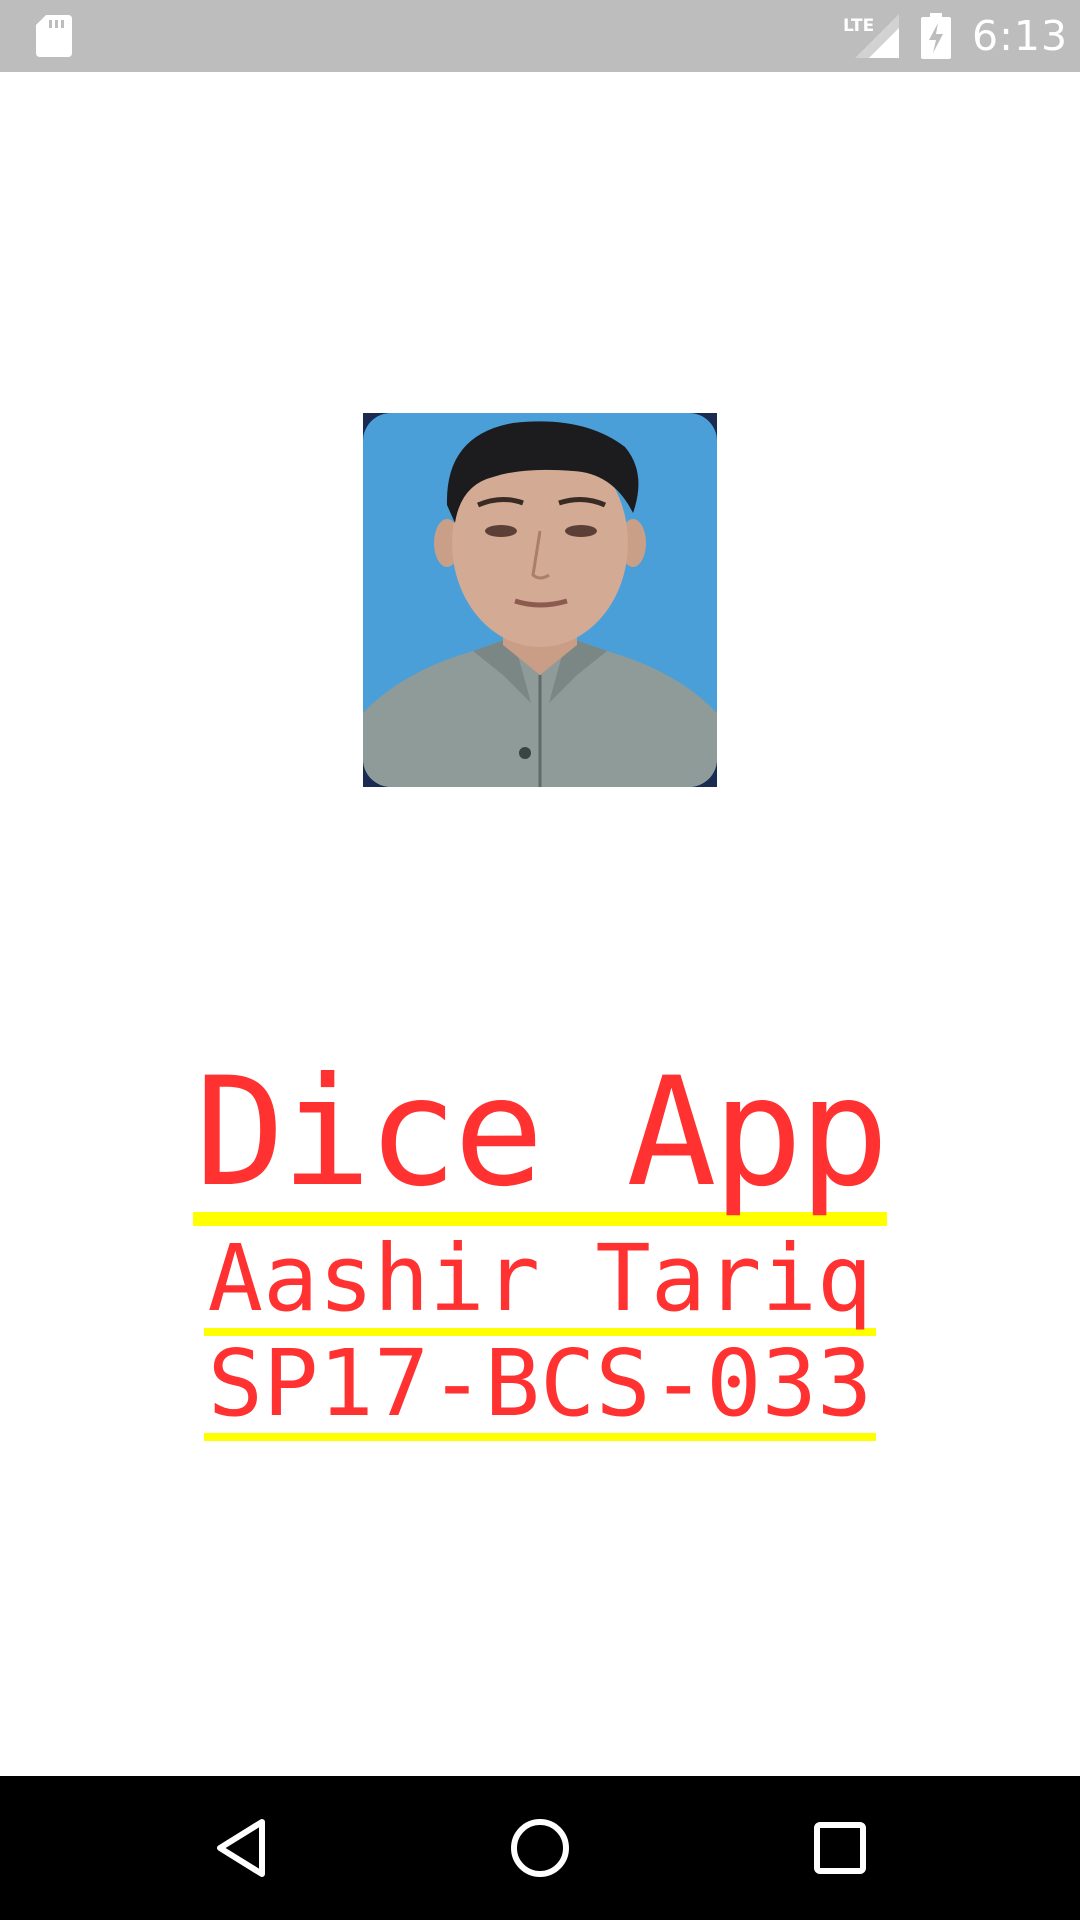 This screenshot has width=1080, height=1920. I want to click on back-icon, so click(242, 1848).